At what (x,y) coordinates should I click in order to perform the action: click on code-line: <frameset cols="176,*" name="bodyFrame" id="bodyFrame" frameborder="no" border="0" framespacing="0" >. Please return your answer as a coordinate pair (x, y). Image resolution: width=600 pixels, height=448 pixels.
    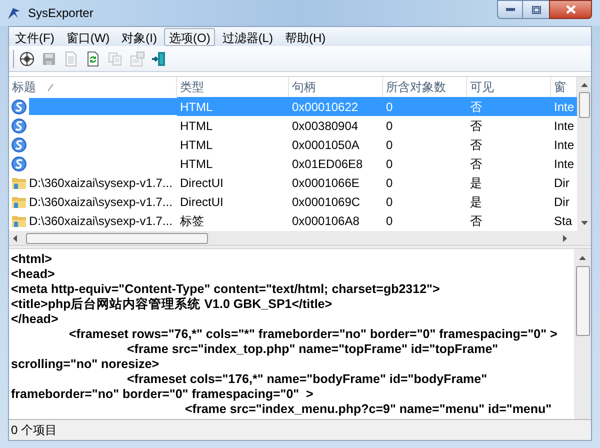
    Looking at the image, I should click on (249, 387).